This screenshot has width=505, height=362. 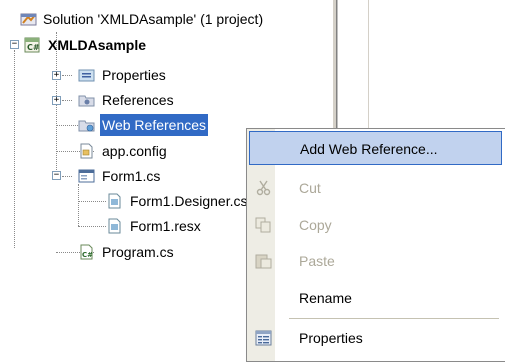 I want to click on tree-item-program: C# Program.cs, so click(x=163, y=252).